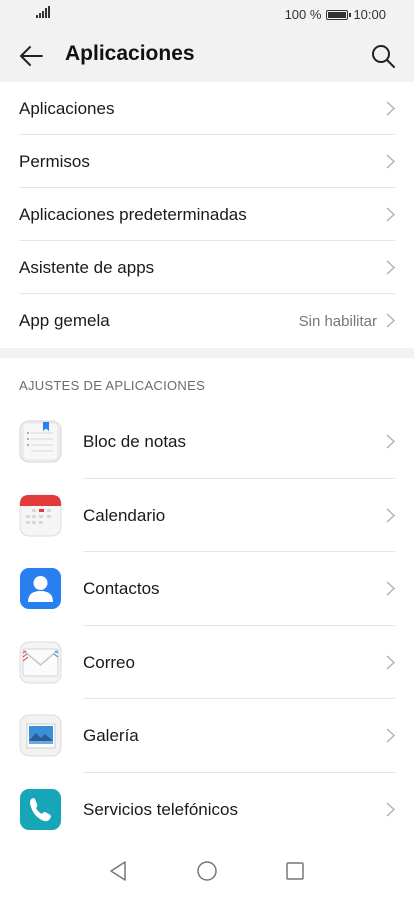  Describe the element at coordinates (207, 442) in the screenshot. I see `app-item-bloc-de-notas: Bloc de notas` at that location.